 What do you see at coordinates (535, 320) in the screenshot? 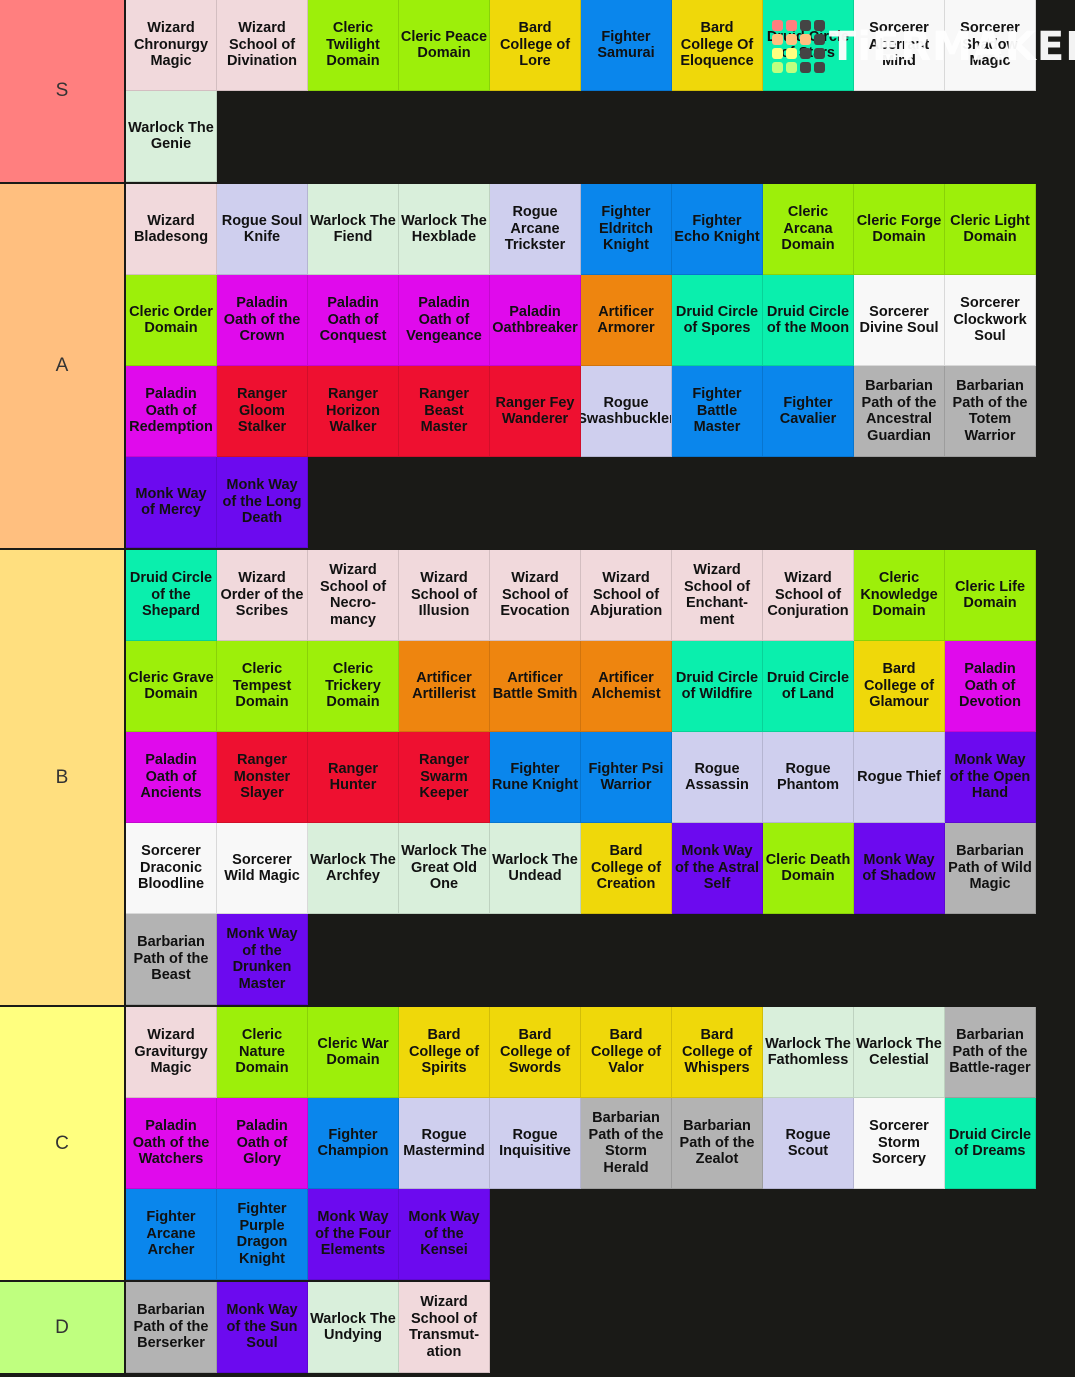
I see `tier-item-card: Paladin Oathbreaker` at bounding box center [535, 320].